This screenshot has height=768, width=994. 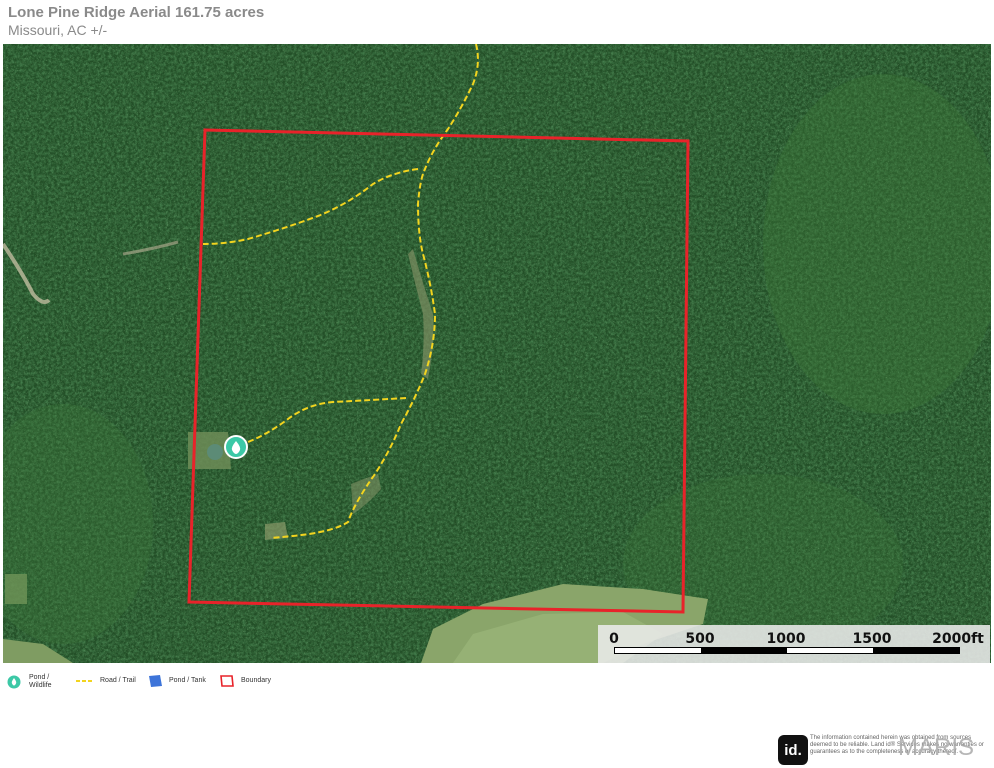 What do you see at coordinates (936, 747) in the screenshot?
I see `maris-watermark: MARIS` at bounding box center [936, 747].